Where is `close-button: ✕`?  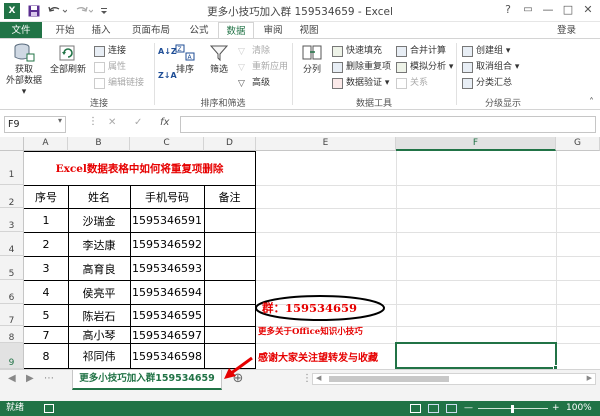
close-button: ✕ is located at coordinates (588, 10).